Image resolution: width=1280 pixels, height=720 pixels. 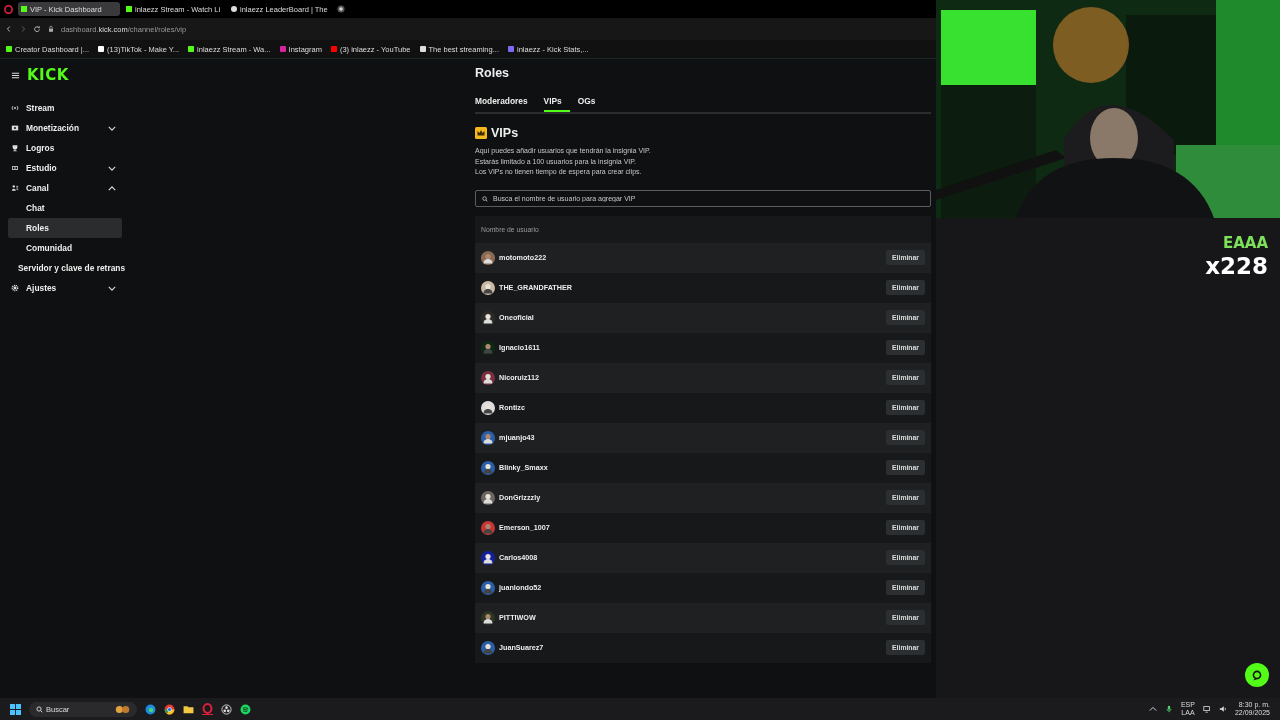 What do you see at coordinates (341, 9) in the screenshot?
I see `new-tab-icon` at bounding box center [341, 9].